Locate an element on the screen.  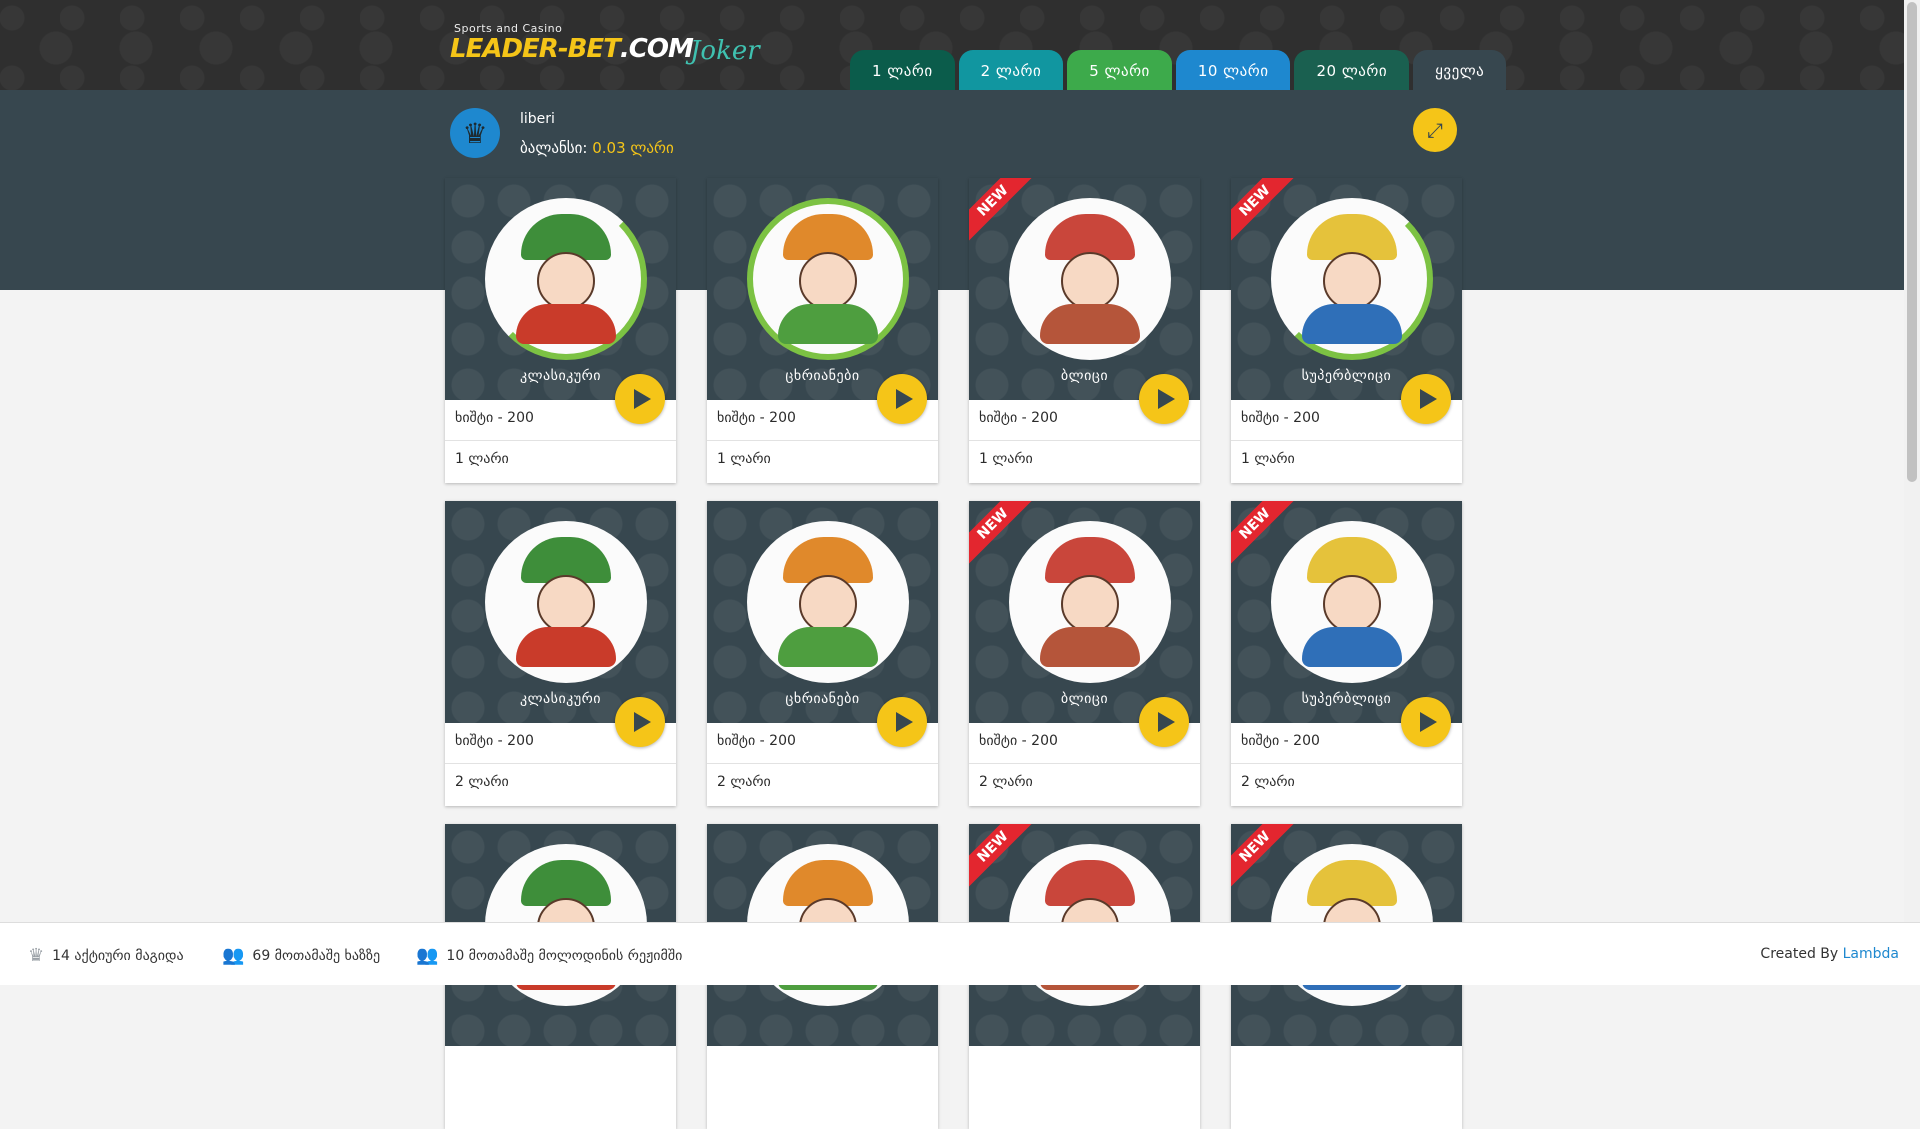
scrollbar-thumb is located at coordinates (1912, 242).